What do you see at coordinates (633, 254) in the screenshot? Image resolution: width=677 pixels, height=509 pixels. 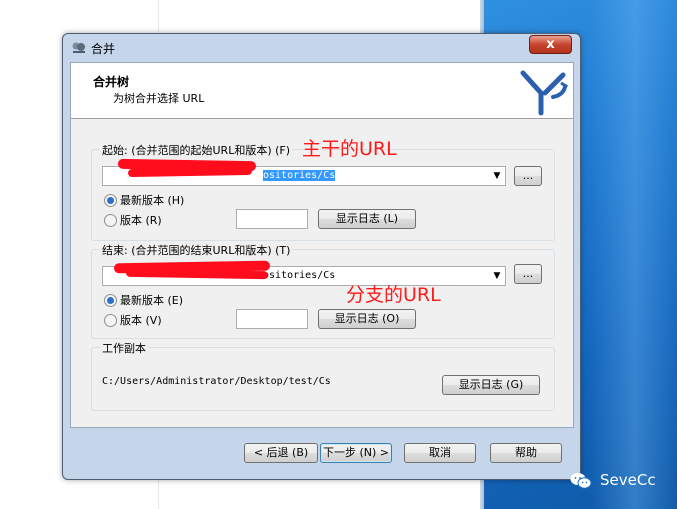 I see `desktop-glow` at bounding box center [633, 254].